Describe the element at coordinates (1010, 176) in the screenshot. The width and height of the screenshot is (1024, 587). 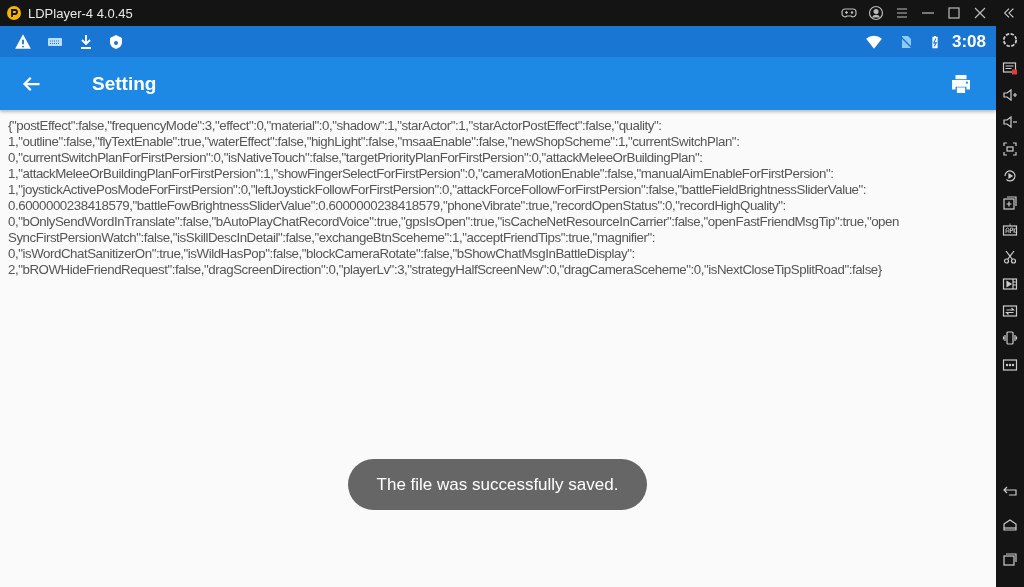
I see `rotate-icon` at that location.